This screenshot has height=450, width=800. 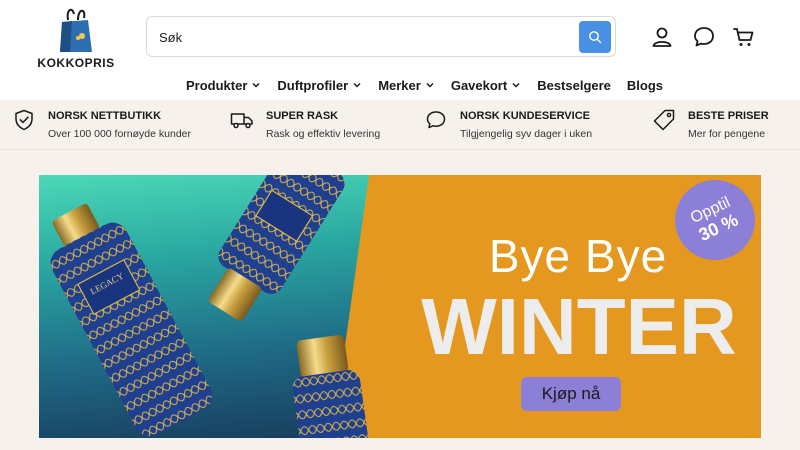 I want to click on usp-title: SUPER RASK, so click(x=302, y=116).